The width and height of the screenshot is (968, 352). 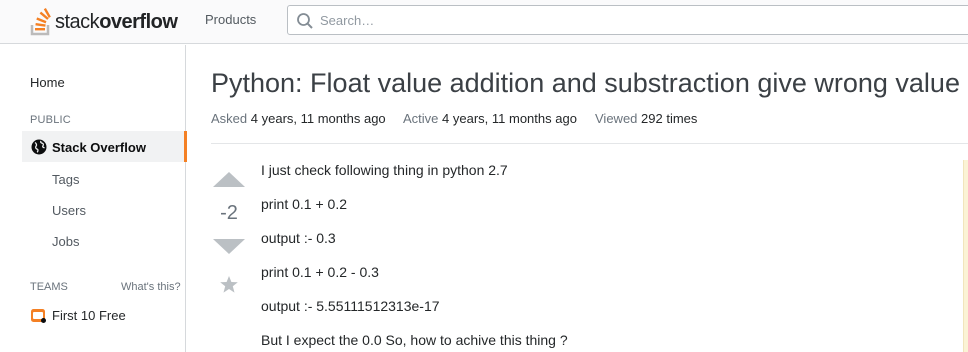 I want to click on downvote-arrow-icon, so click(x=229, y=246).